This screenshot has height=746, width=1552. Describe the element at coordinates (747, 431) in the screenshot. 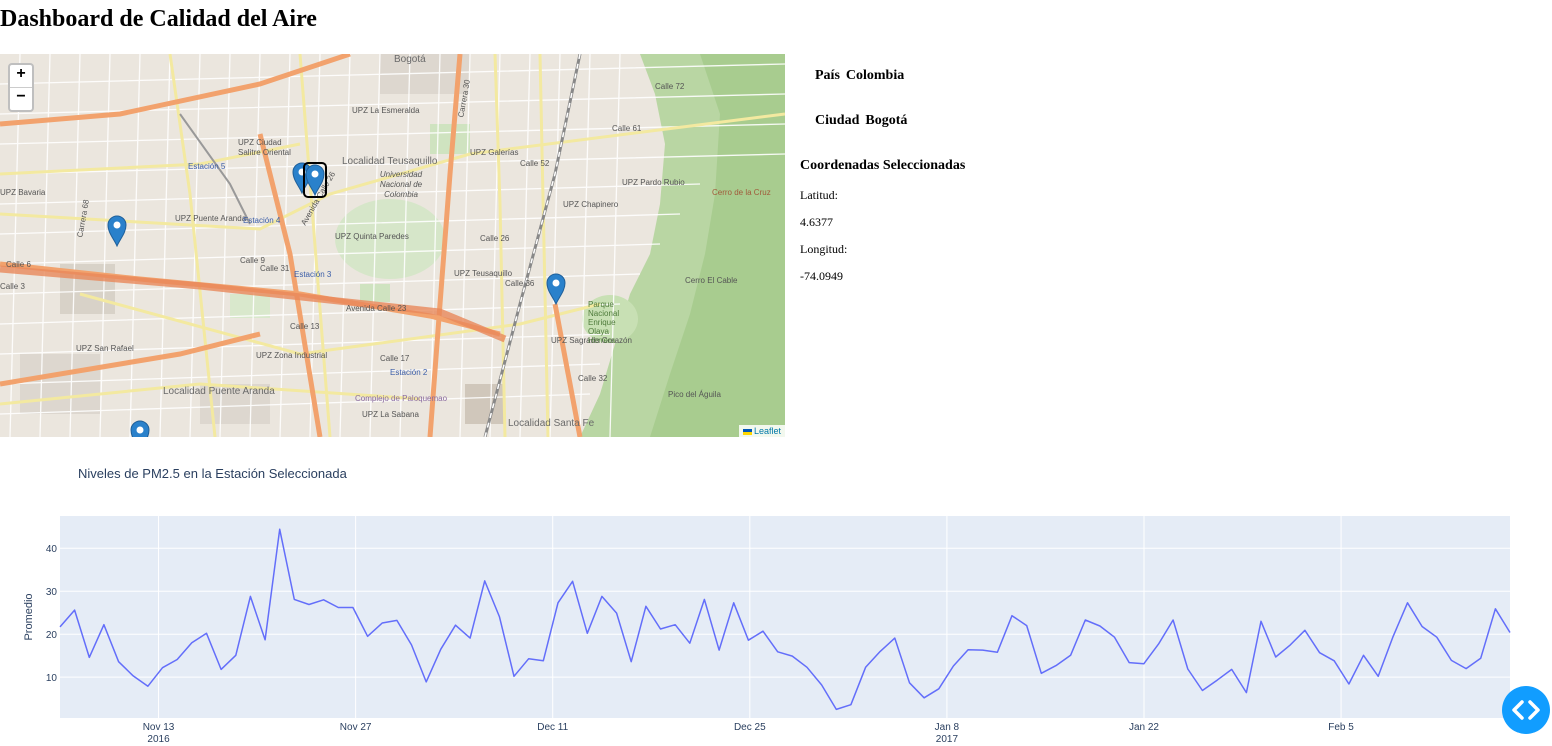

I see `ukraine-flag-icon` at that location.